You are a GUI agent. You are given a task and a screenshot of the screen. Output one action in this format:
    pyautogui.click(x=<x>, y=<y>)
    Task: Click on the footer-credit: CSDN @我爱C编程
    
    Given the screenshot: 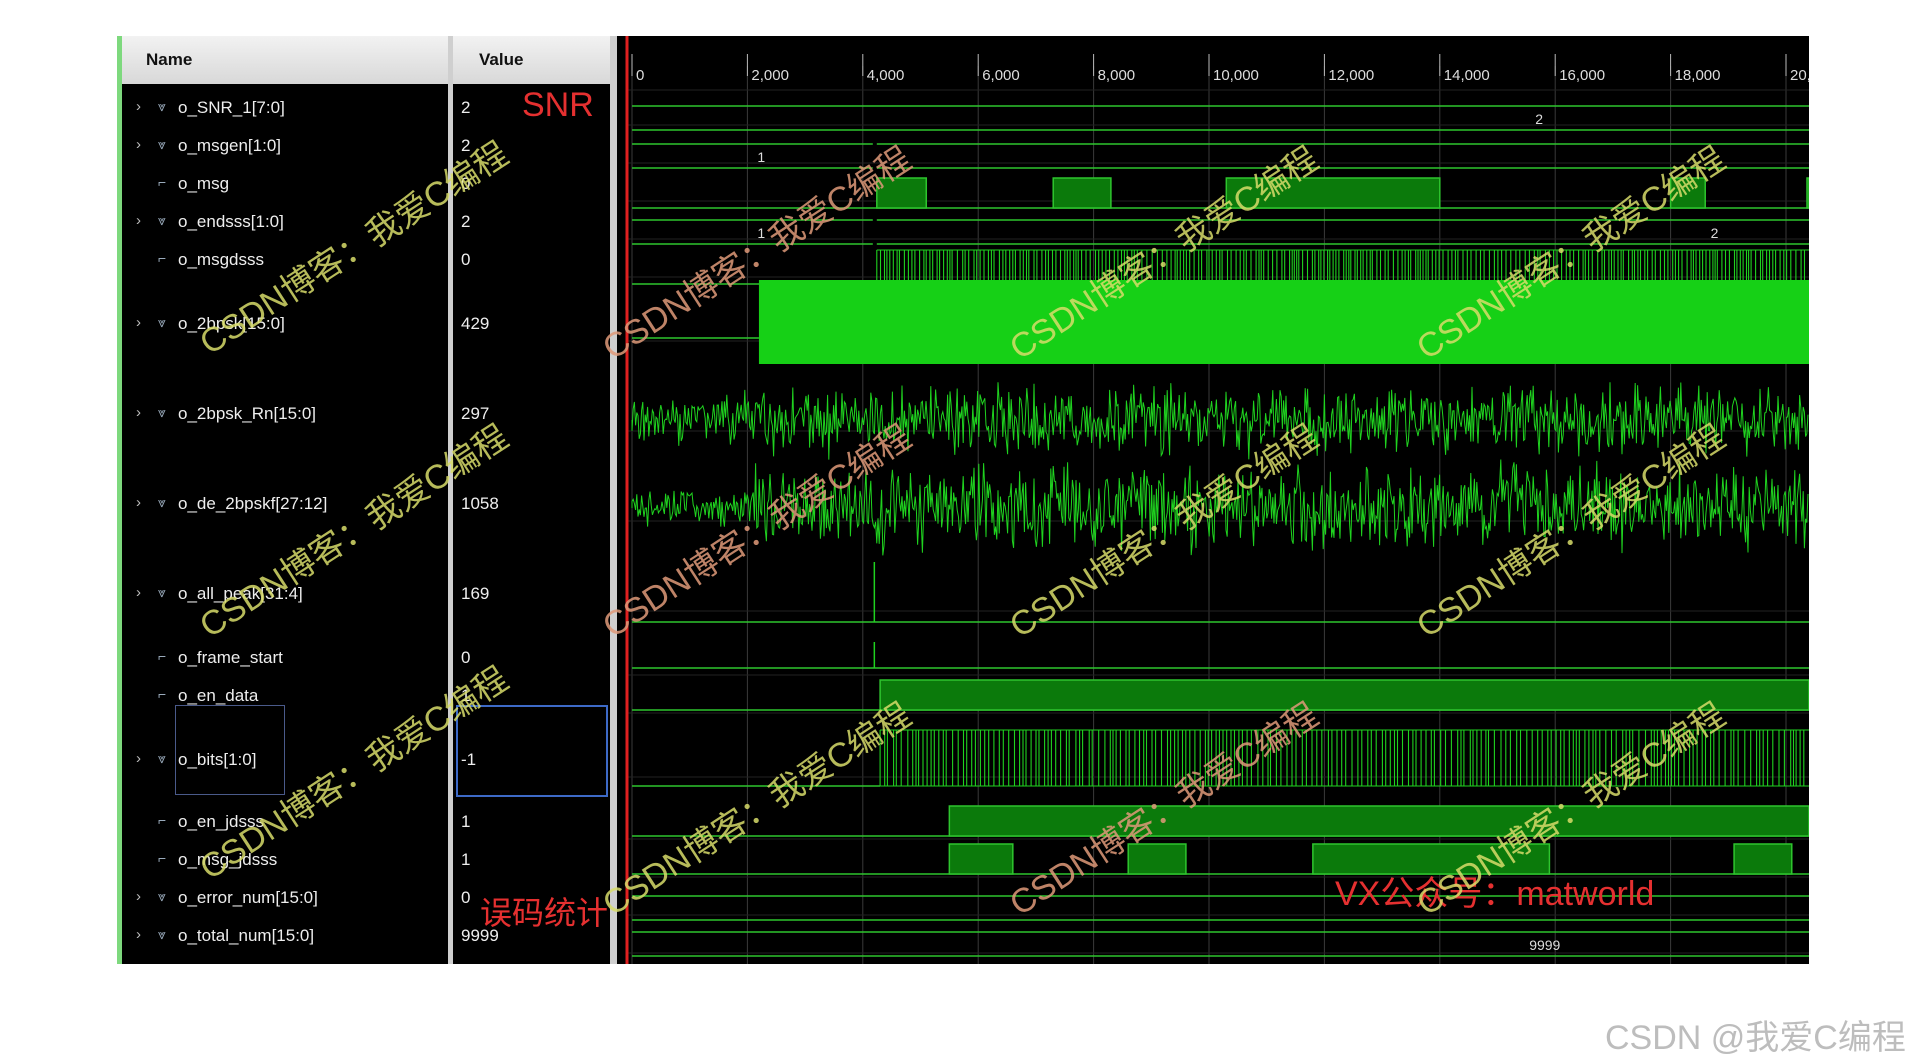 What is the action you would take?
    pyautogui.click(x=1755, y=1038)
    